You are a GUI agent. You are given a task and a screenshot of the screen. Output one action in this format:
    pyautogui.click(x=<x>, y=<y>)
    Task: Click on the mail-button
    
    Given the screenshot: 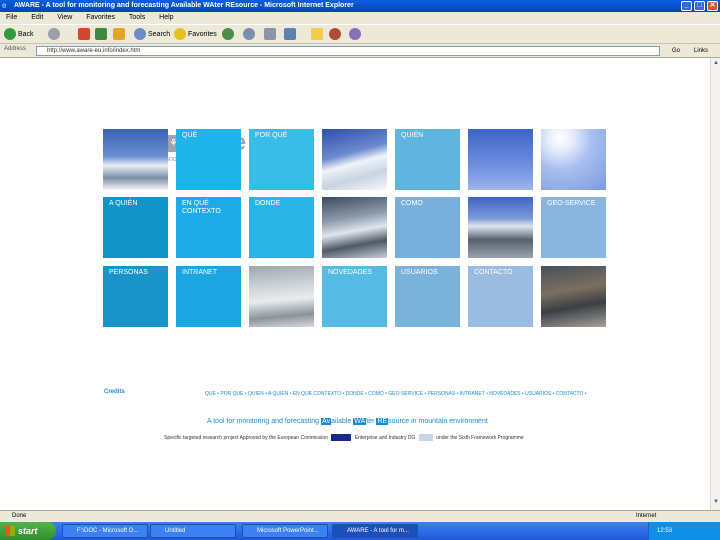 What is the action you would take?
    pyautogui.click(x=250, y=35)
    